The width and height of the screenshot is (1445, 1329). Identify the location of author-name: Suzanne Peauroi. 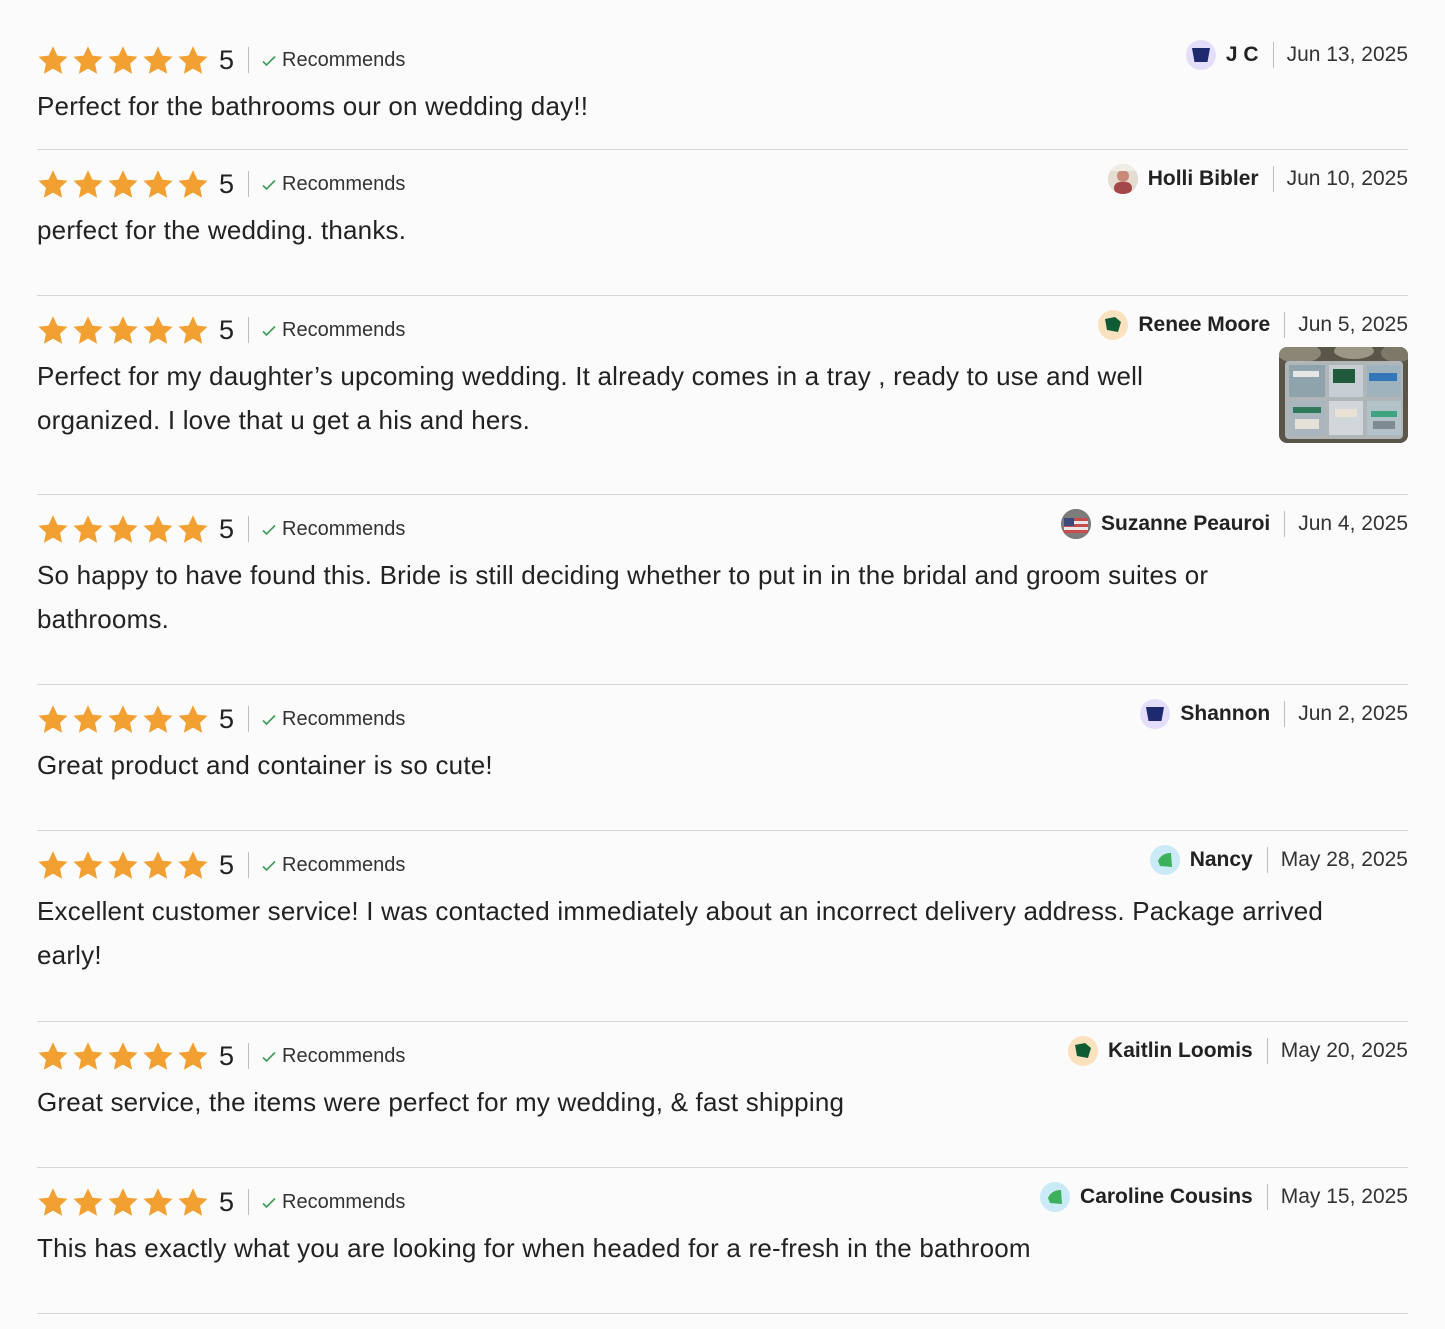
(1185, 524).